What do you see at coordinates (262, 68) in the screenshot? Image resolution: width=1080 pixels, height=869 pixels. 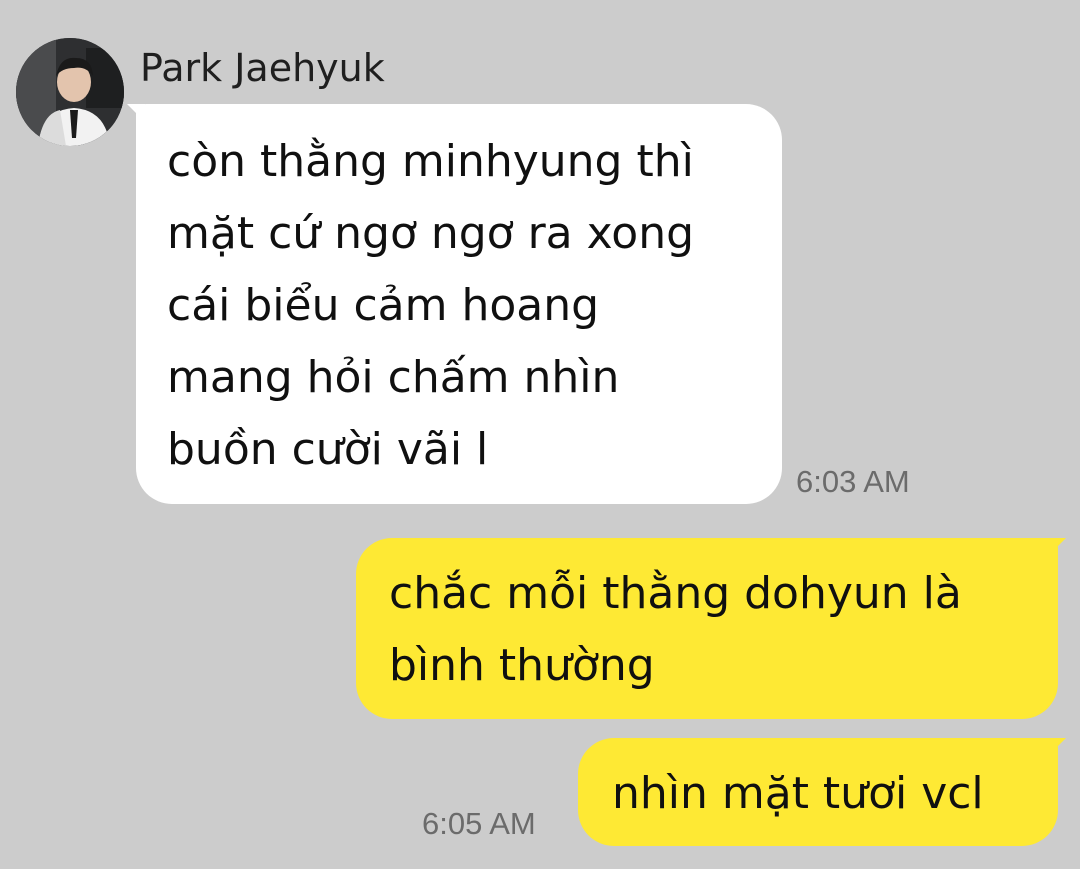 I see `sender-name: Park Jaehyuk` at bounding box center [262, 68].